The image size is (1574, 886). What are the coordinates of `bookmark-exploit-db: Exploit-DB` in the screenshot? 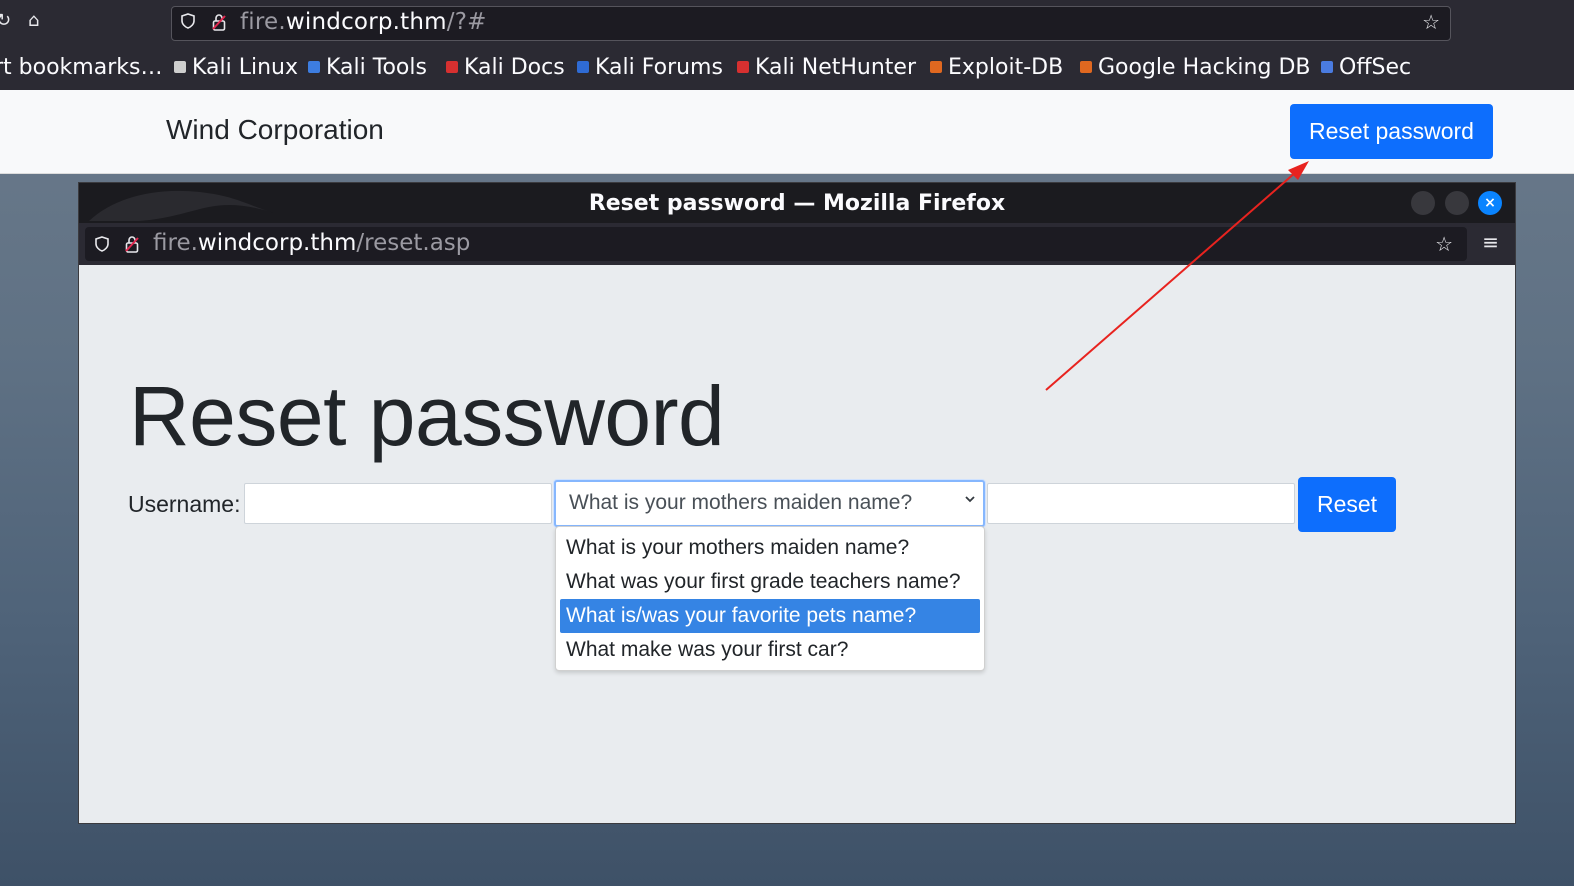 It's located at (996, 67).